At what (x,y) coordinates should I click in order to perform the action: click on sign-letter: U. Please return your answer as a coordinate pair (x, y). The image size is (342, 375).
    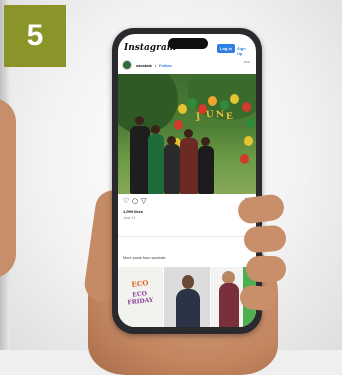
    Looking at the image, I should click on (210, 115).